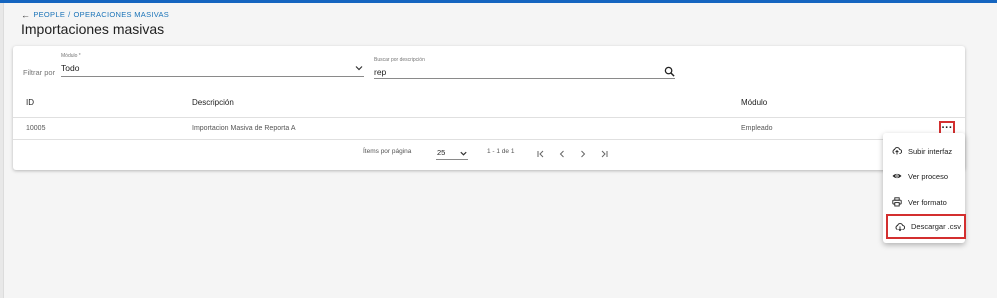 The height and width of the screenshot is (298, 997). I want to click on breadcrumb: ← PEOPLE / OPERACIONES MASIVAS, so click(95, 14).